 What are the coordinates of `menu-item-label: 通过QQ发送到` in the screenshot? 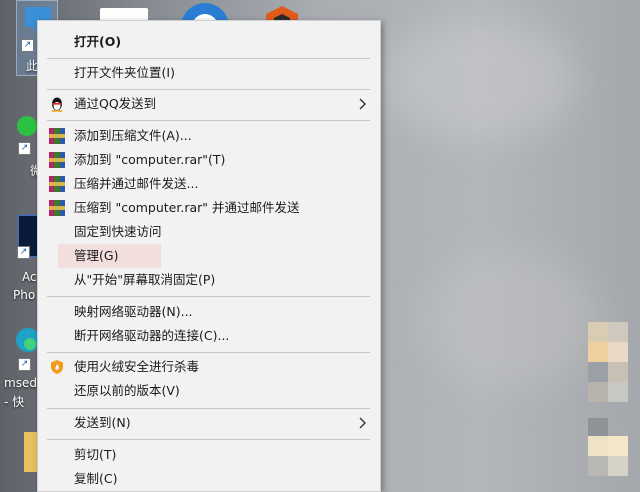 It's located at (115, 103).